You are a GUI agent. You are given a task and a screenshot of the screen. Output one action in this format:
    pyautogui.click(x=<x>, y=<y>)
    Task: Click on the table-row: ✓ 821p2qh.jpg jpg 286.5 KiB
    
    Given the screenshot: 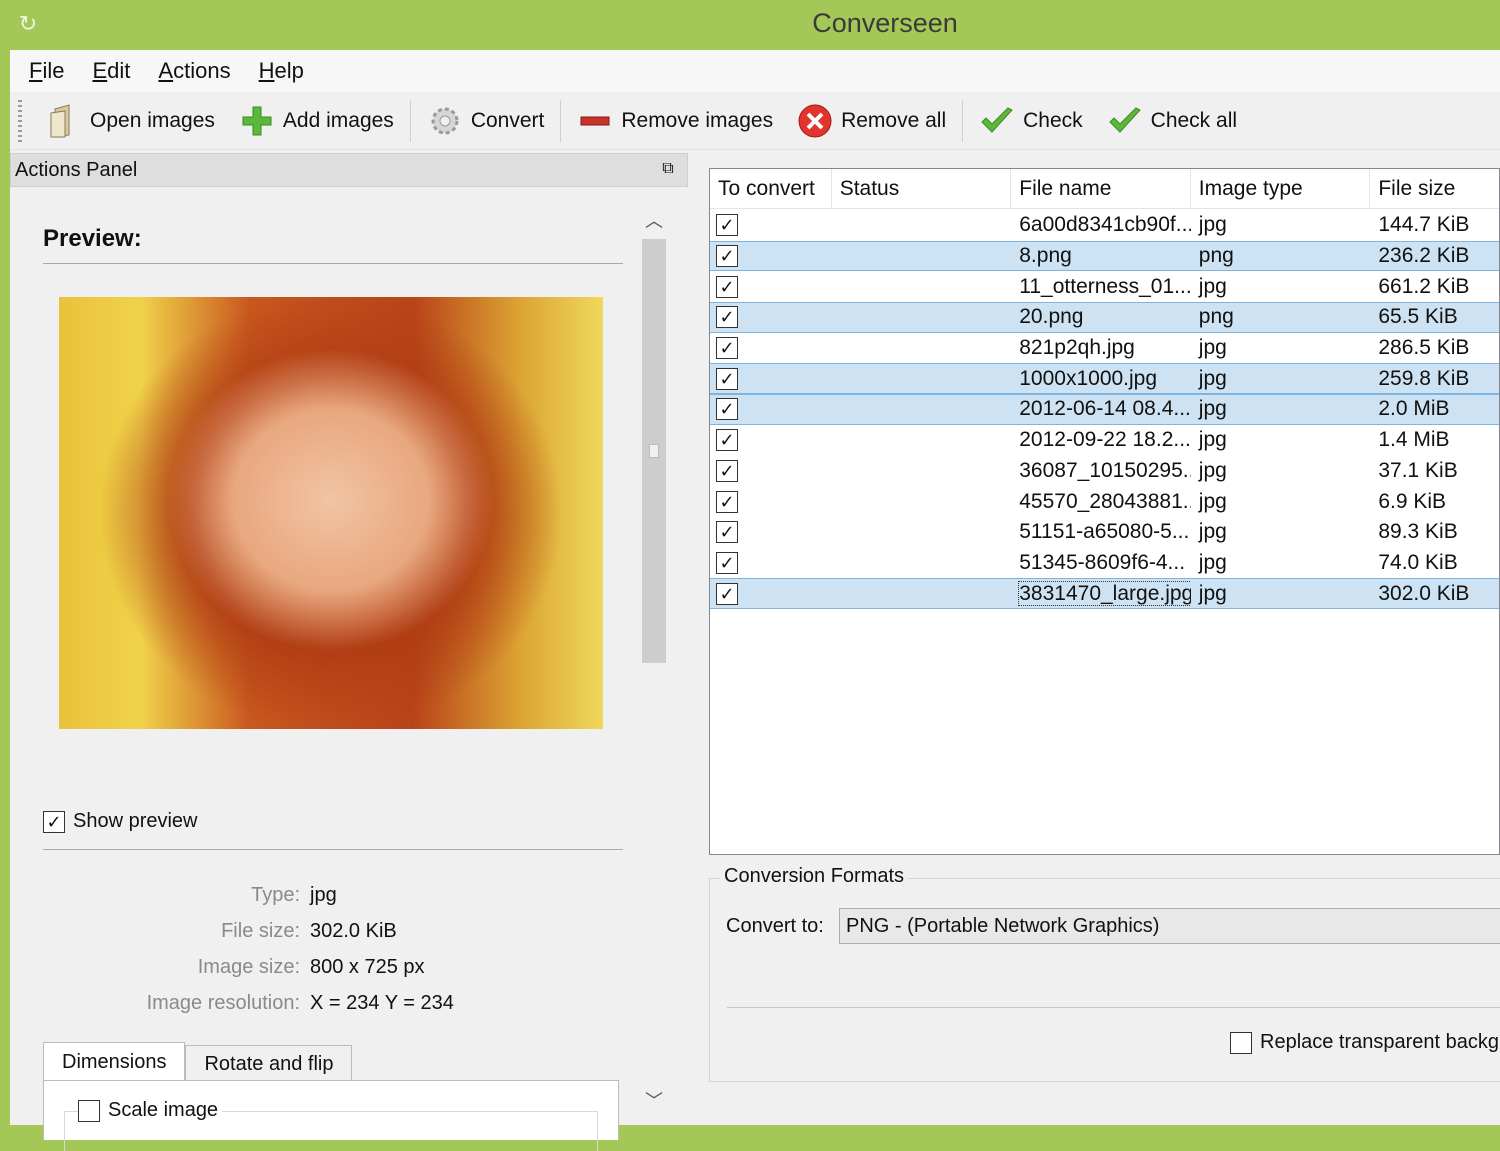 What is the action you would take?
    pyautogui.click(x=1104, y=348)
    